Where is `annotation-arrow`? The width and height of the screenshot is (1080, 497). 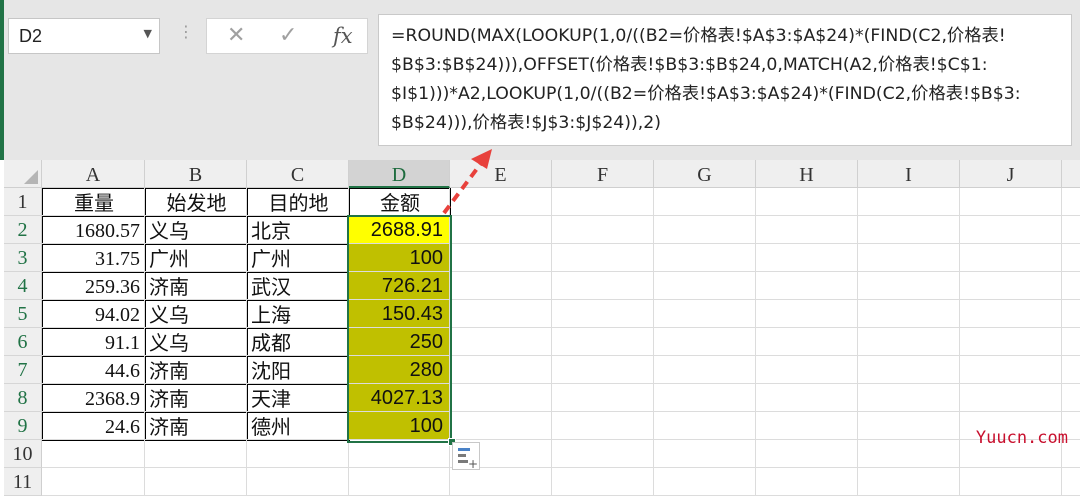 annotation-arrow is located at coordinates (467, 182).